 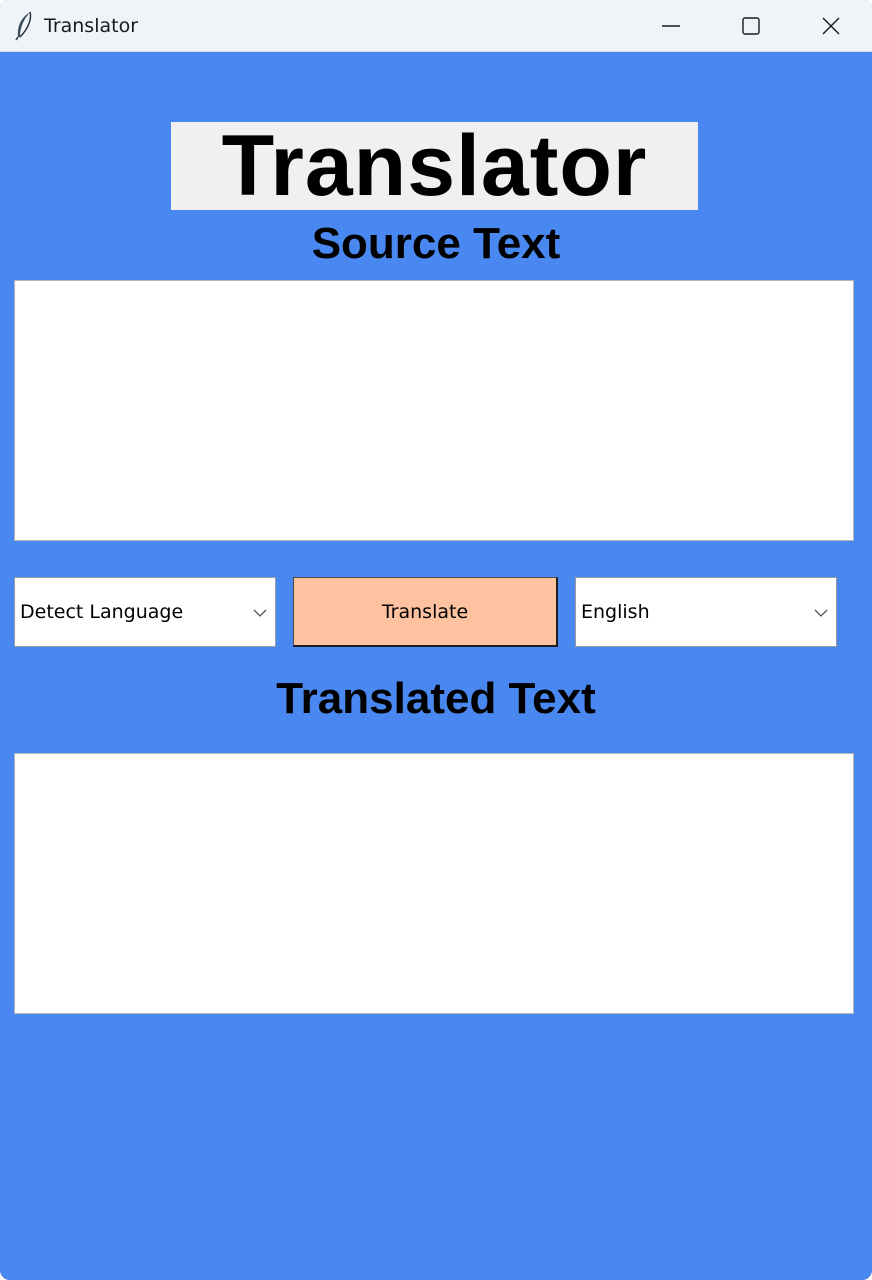 What do you see at coordinates (91, 26) in the screenshot?
I see `window-title: Translator` at bounding box center [91, 26].